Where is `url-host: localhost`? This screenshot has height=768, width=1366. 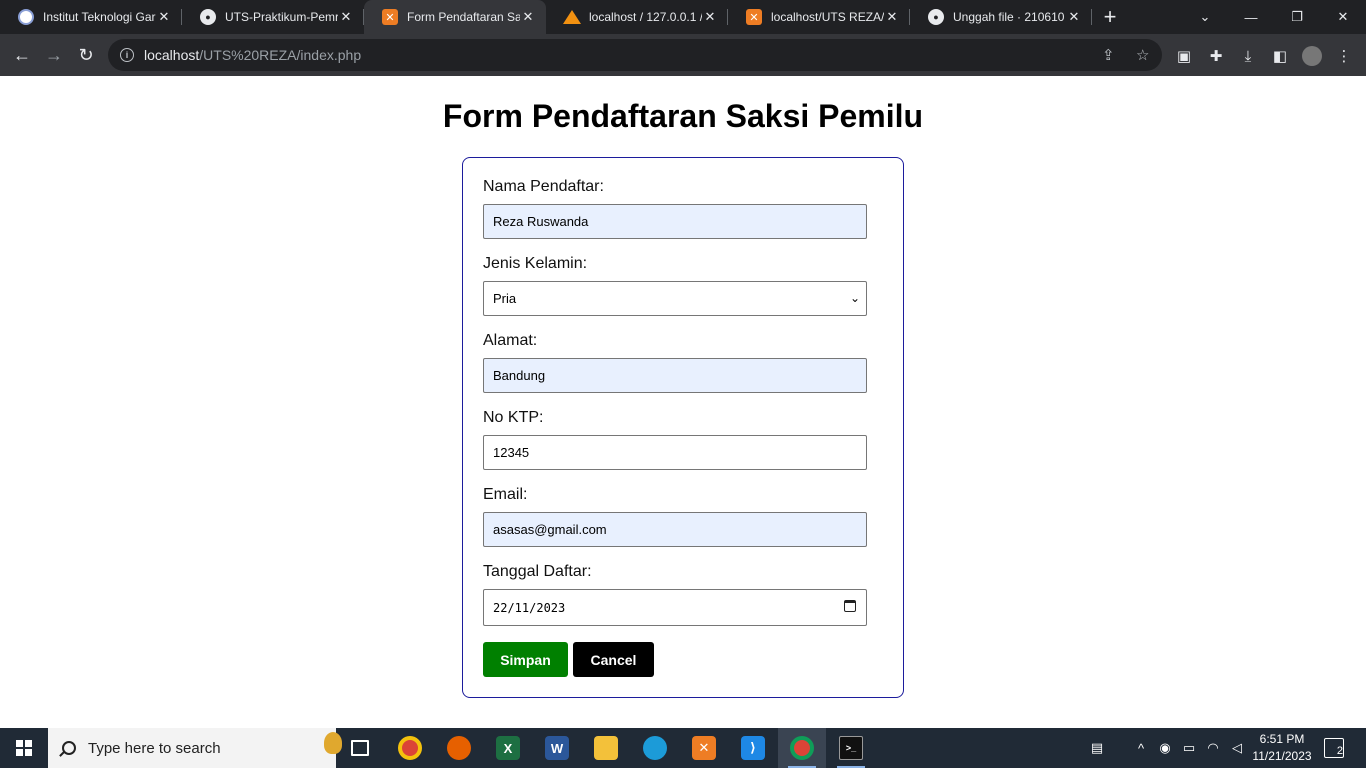 url-host: localhost is located at coordinates (172, 55).